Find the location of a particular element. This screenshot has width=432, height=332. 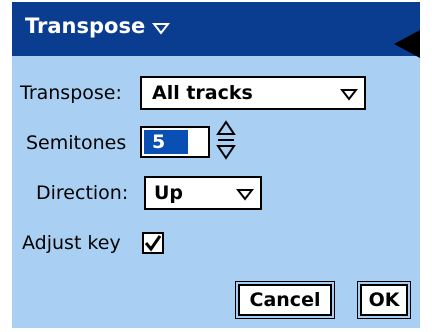

direction-select: Up is located at coordinates (203, 193).